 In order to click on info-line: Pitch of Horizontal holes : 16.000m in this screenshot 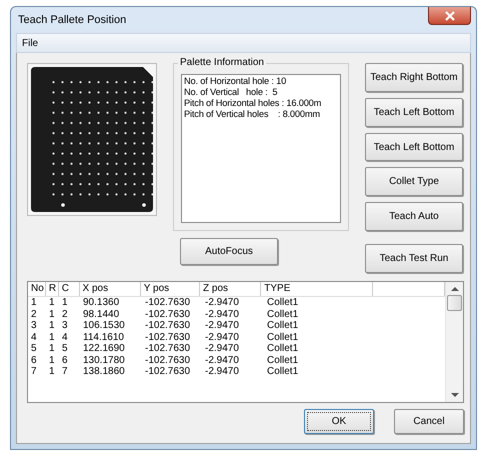, I will do `click(253, 103)`.